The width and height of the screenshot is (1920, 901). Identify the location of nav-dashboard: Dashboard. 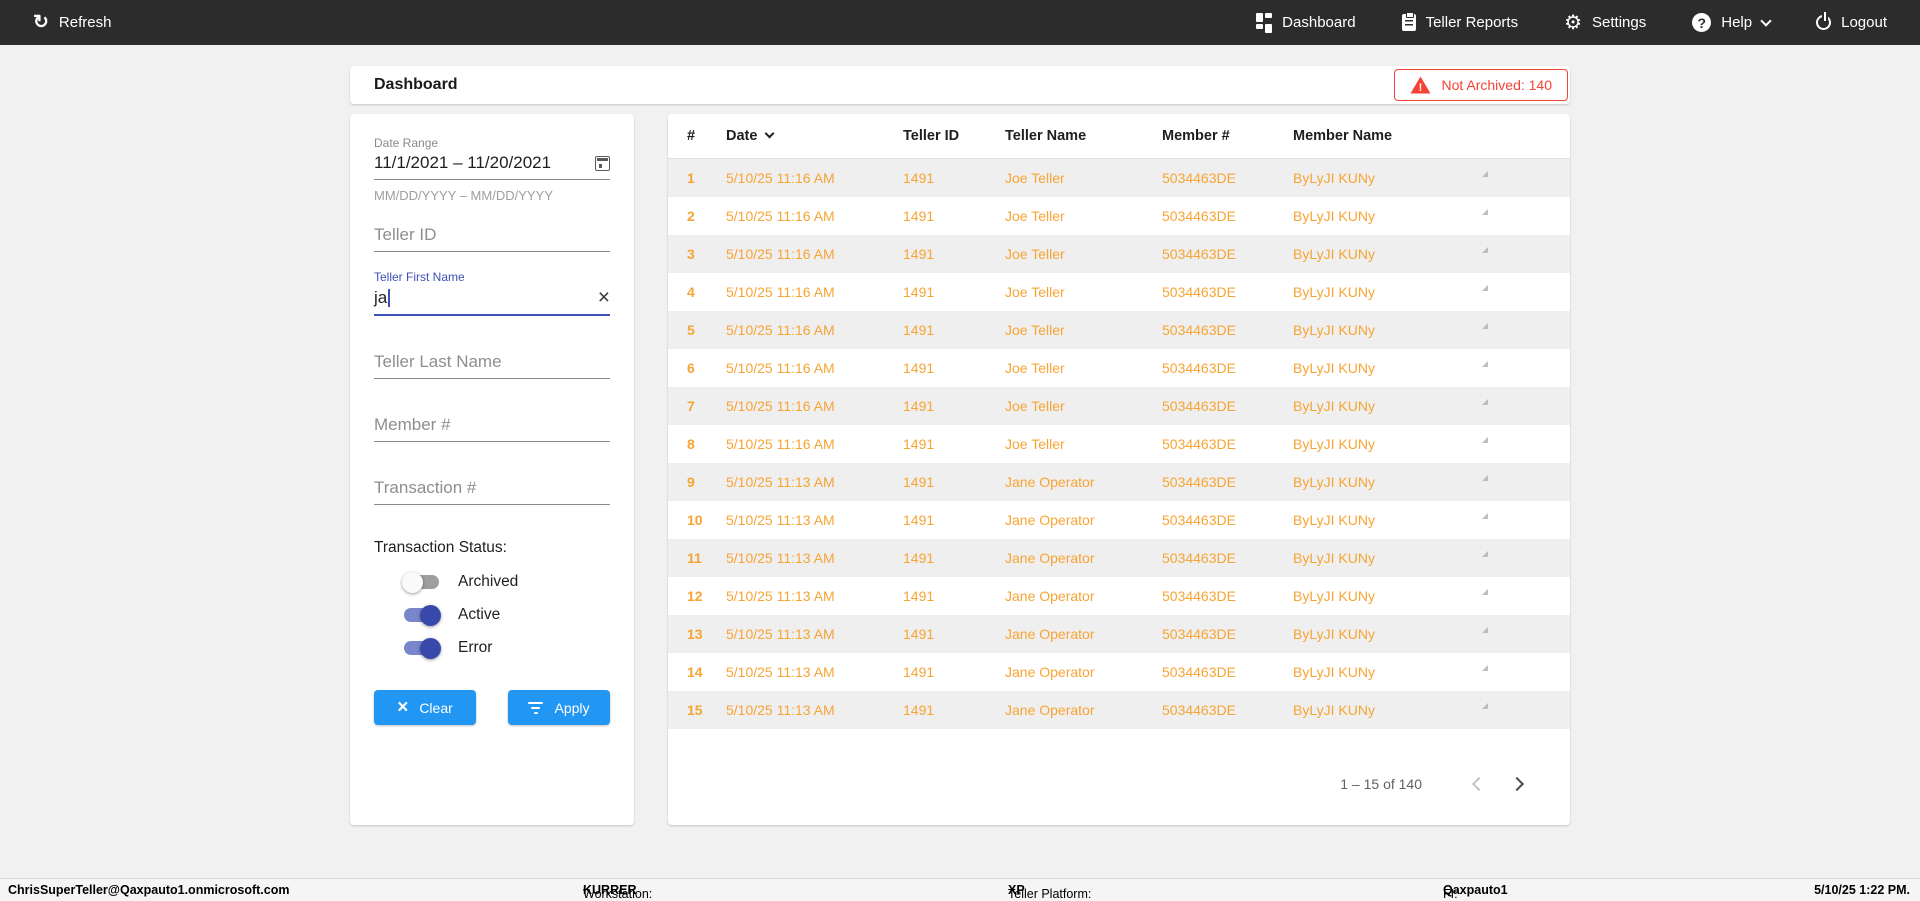
(1306, 22).